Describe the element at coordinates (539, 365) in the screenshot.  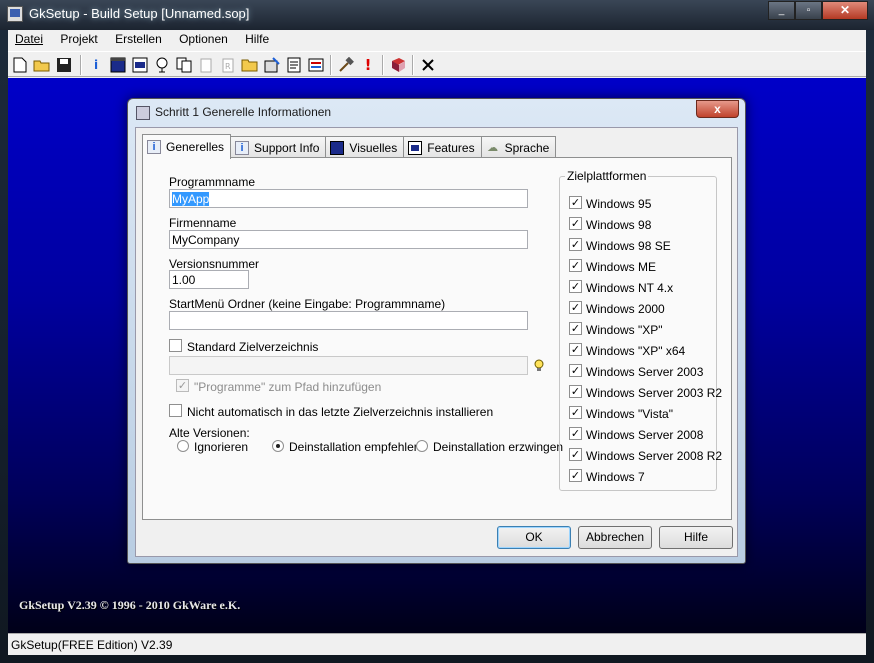
I see `lightbulb-icon` at that location.